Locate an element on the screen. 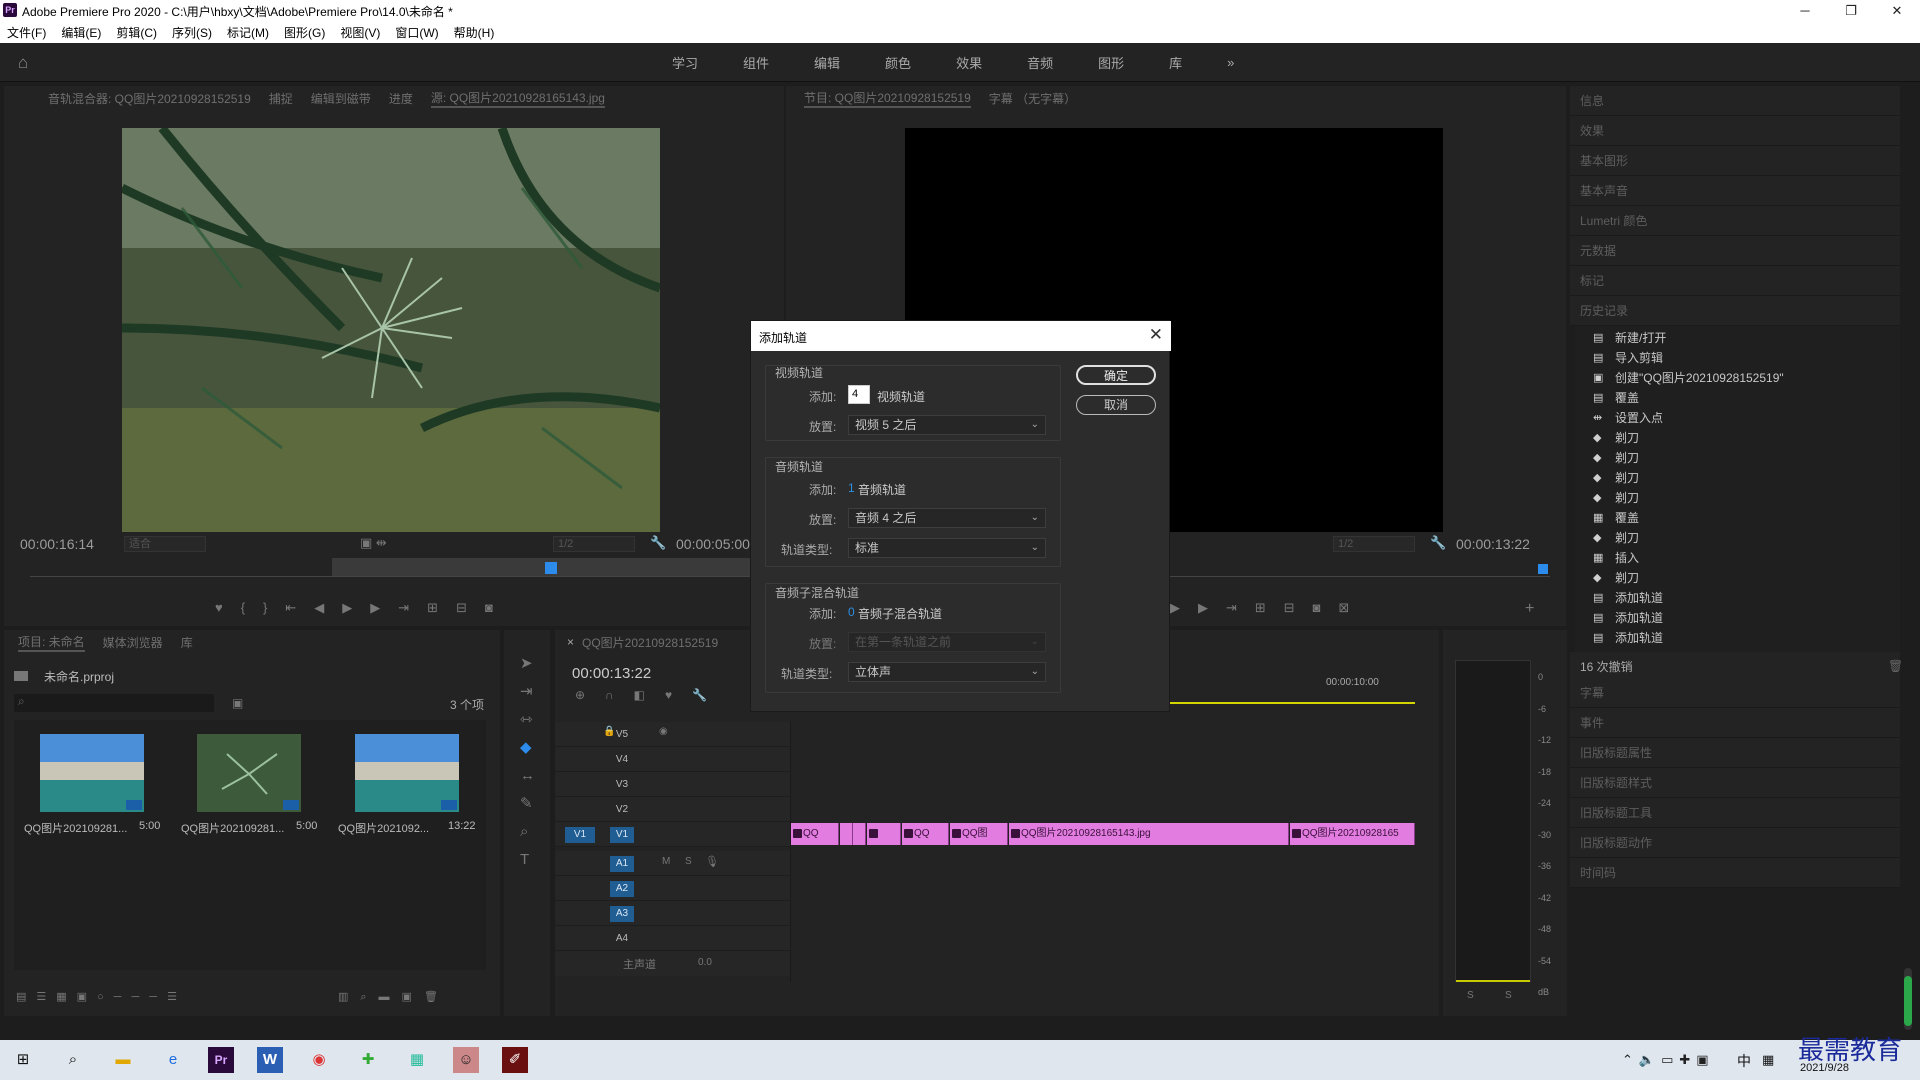 The height and width of the screenshot is (1080, 1920). panel-legacy-title-properties: 旧版标题属性 is located at coordinates (1735, 753).